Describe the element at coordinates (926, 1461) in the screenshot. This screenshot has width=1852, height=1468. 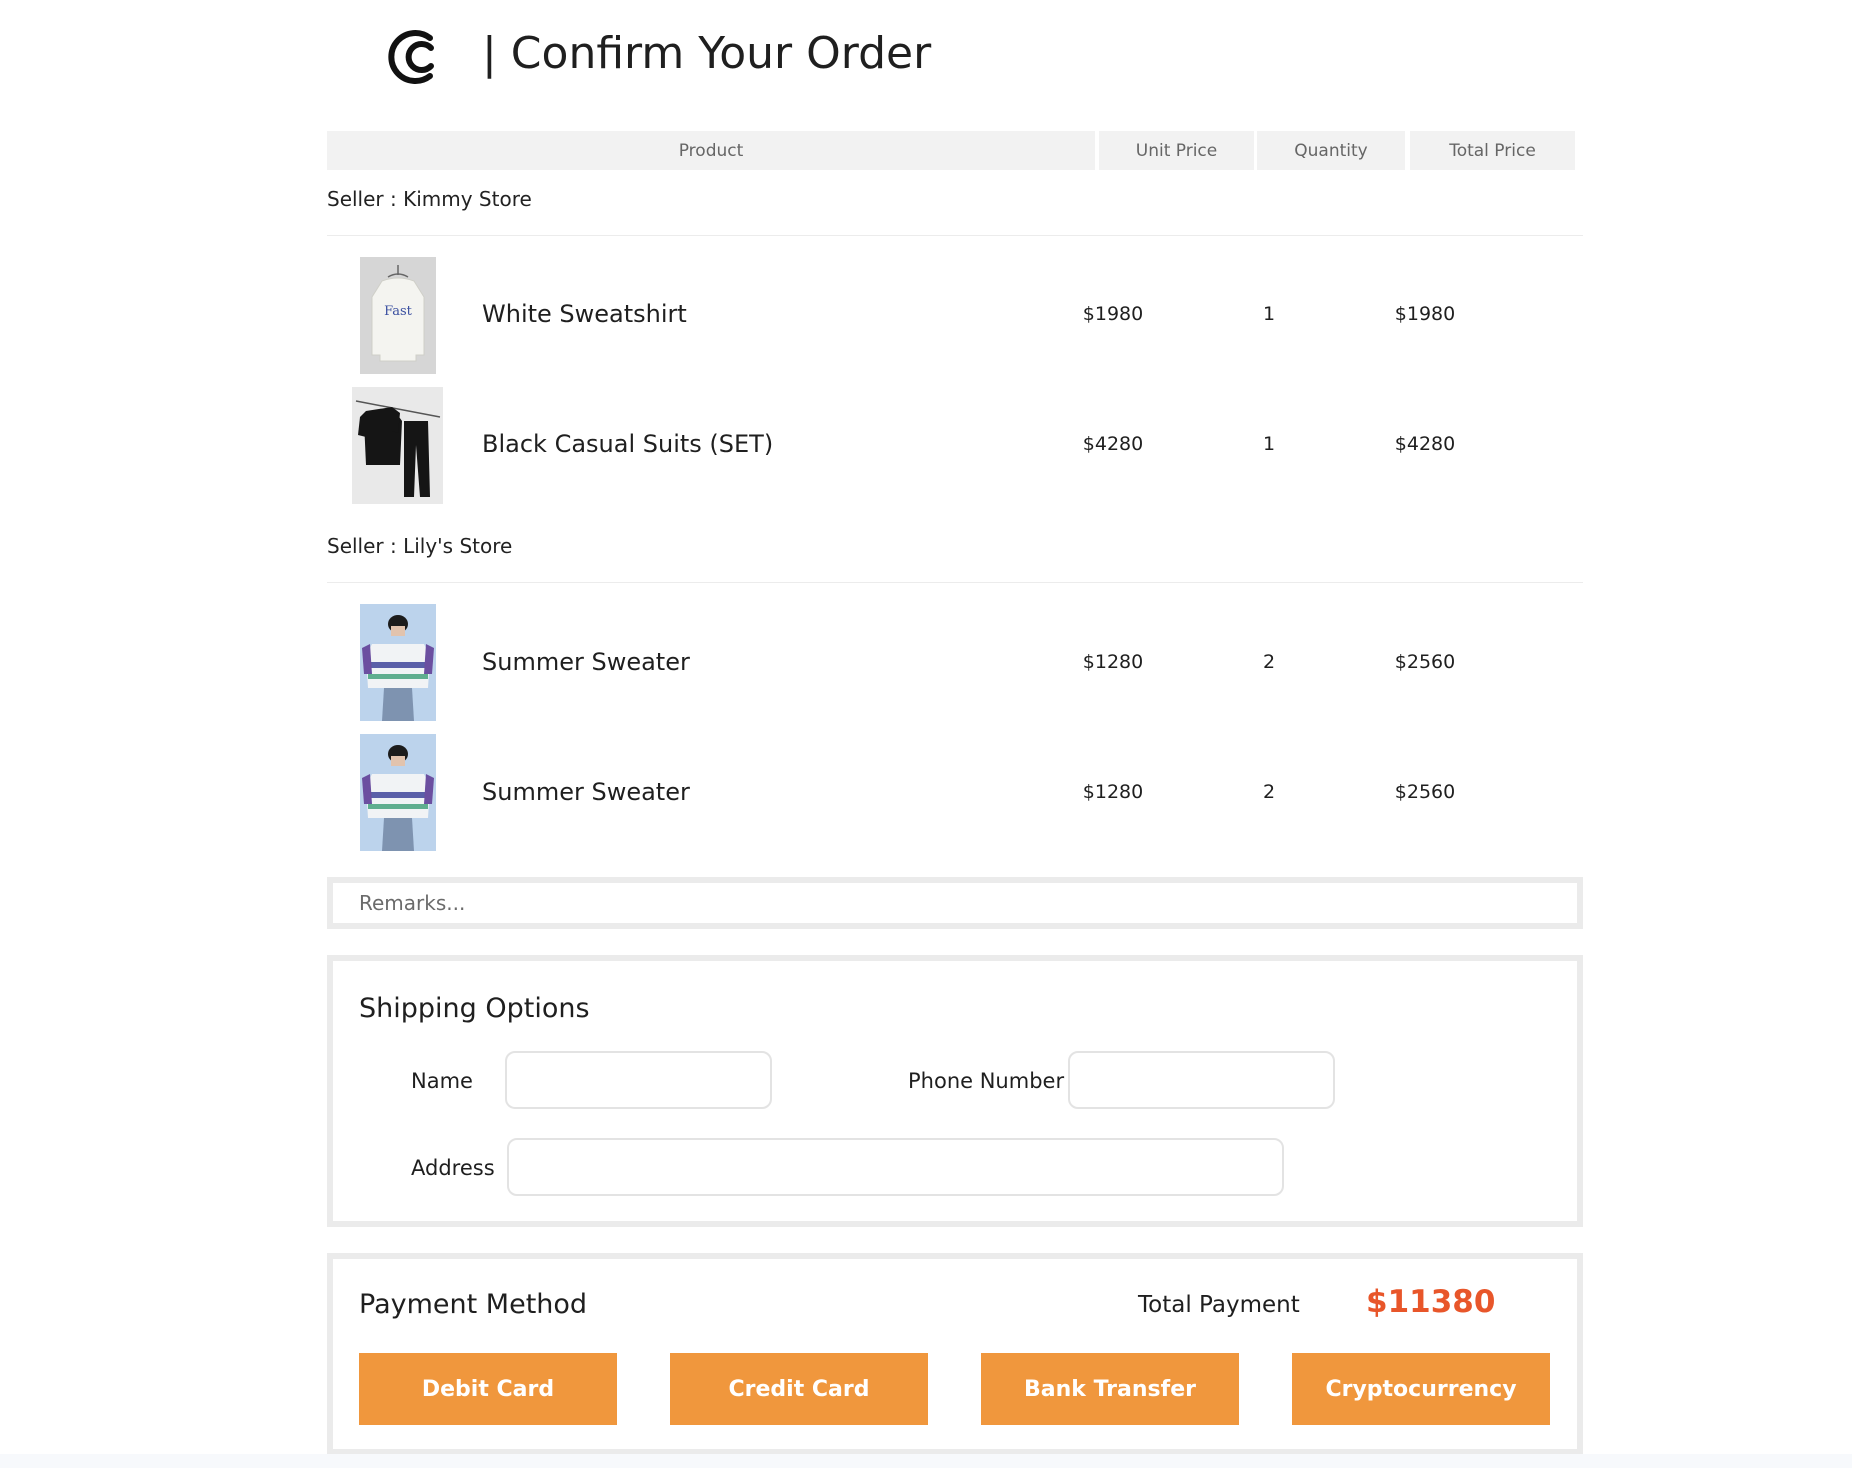
I see `page-bottom-strip` at that location.